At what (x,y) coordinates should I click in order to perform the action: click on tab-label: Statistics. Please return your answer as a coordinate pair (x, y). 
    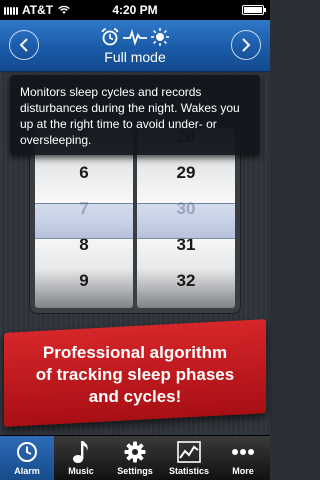
    Looking at the image, I should click on (189, 471).